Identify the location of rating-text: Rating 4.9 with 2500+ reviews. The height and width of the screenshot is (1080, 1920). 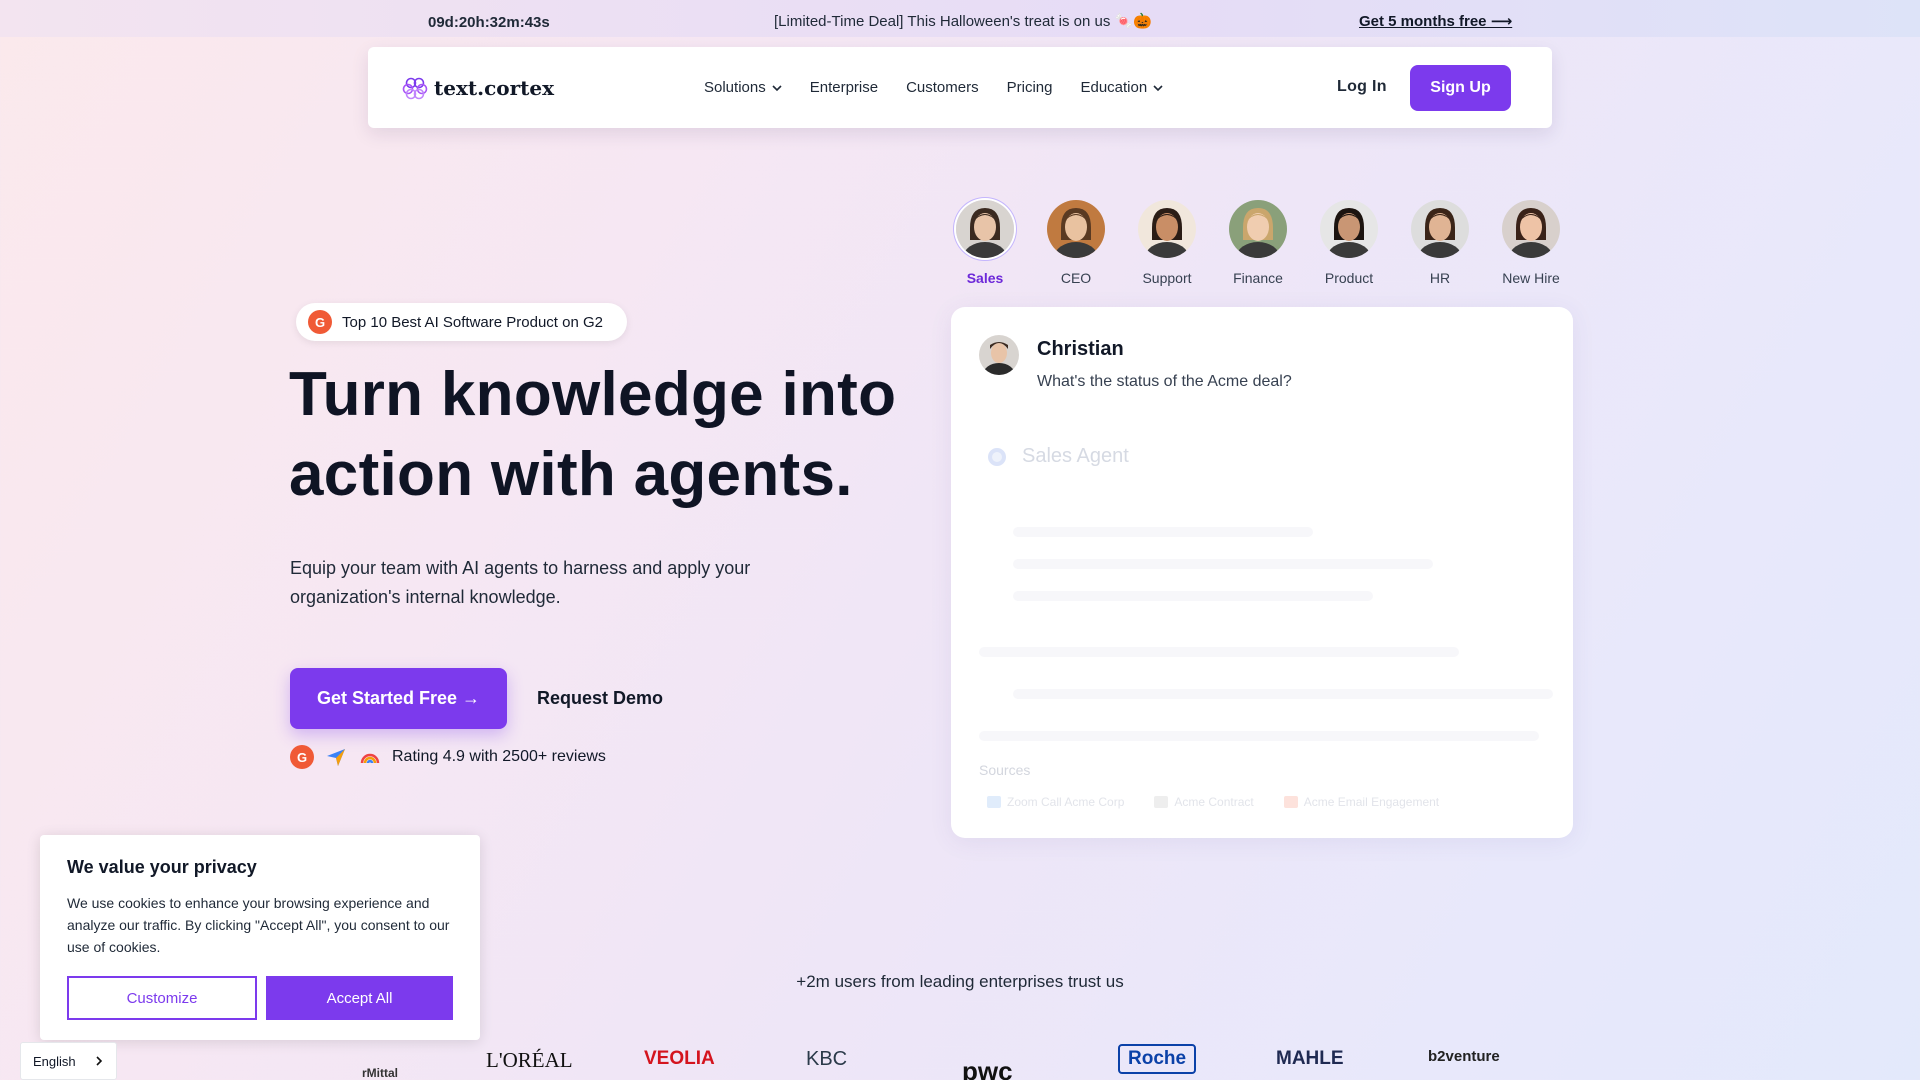
(499, 756).